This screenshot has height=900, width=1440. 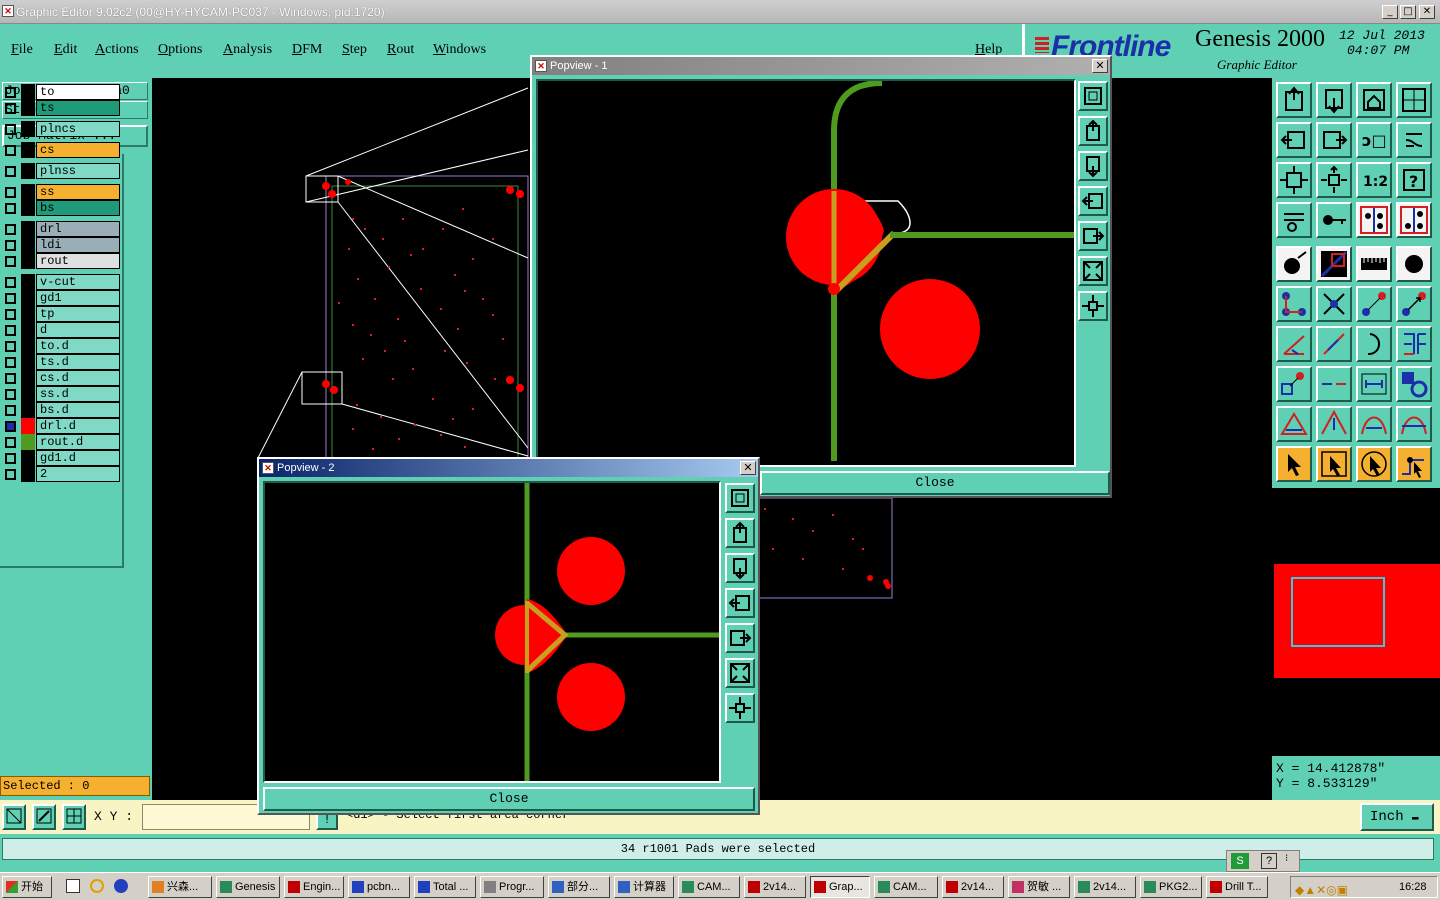 What do you see at coordinates (73, 886) in the screenshot?
I see `desktop-icon` at bounding box center [73, 886].